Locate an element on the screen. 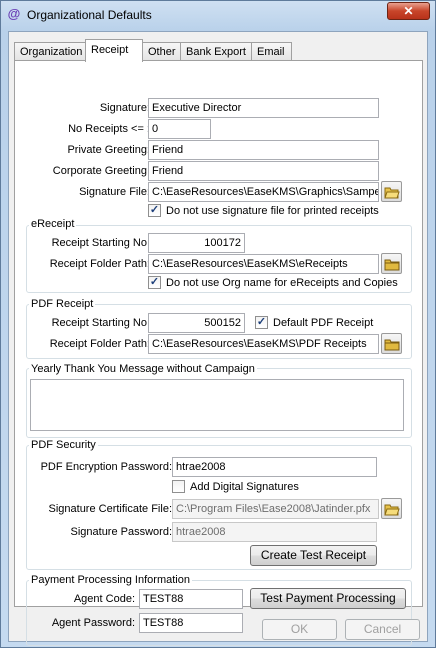  add-digital-signatures-checkbox is located at coordinates (178, 486).